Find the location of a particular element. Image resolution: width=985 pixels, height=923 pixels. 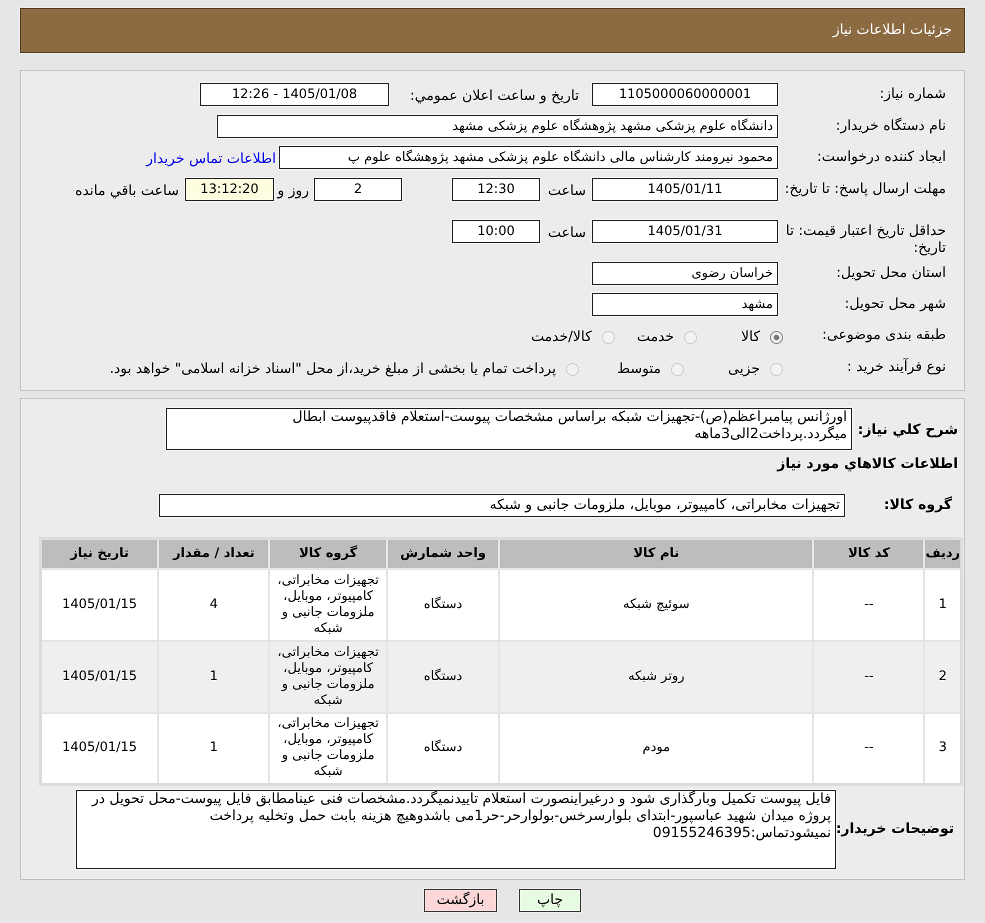

field-label: توضیحات خریدار: is located at coordinates (895, 829).